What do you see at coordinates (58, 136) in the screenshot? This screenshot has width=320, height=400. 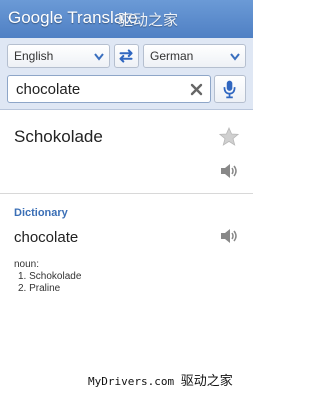 I see `translation-result: Schokolade` at bounding box center [58, 136].